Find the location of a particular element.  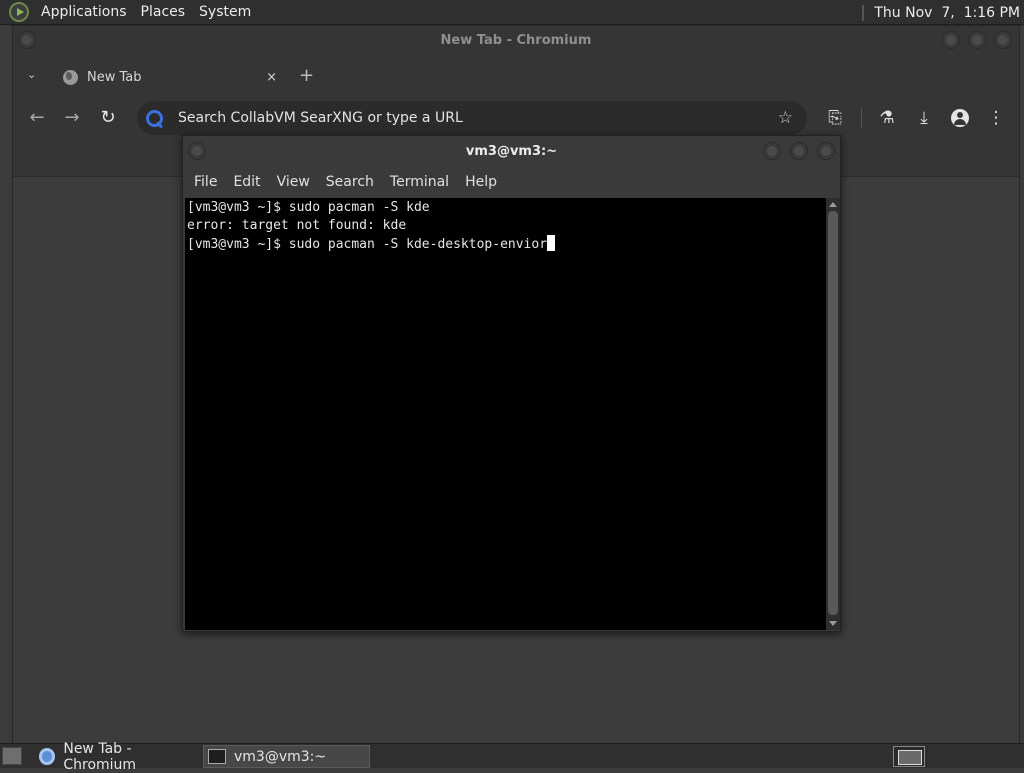

menu-search: Search is located at coordinates (350, 182).